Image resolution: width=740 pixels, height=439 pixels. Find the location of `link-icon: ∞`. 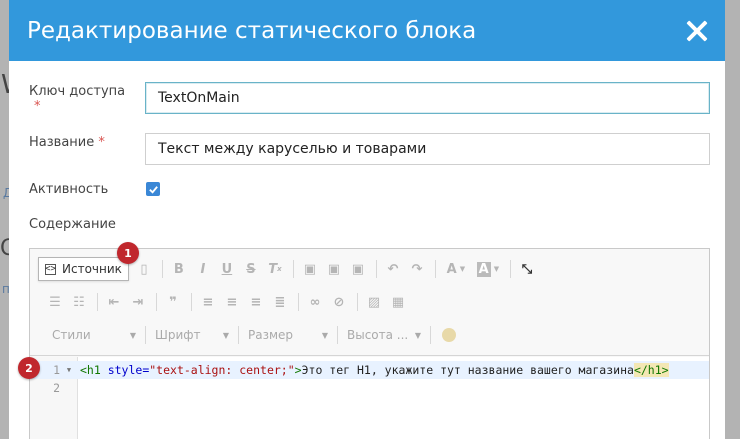

link-icon: ∞ is located at coordinates (315, 302).